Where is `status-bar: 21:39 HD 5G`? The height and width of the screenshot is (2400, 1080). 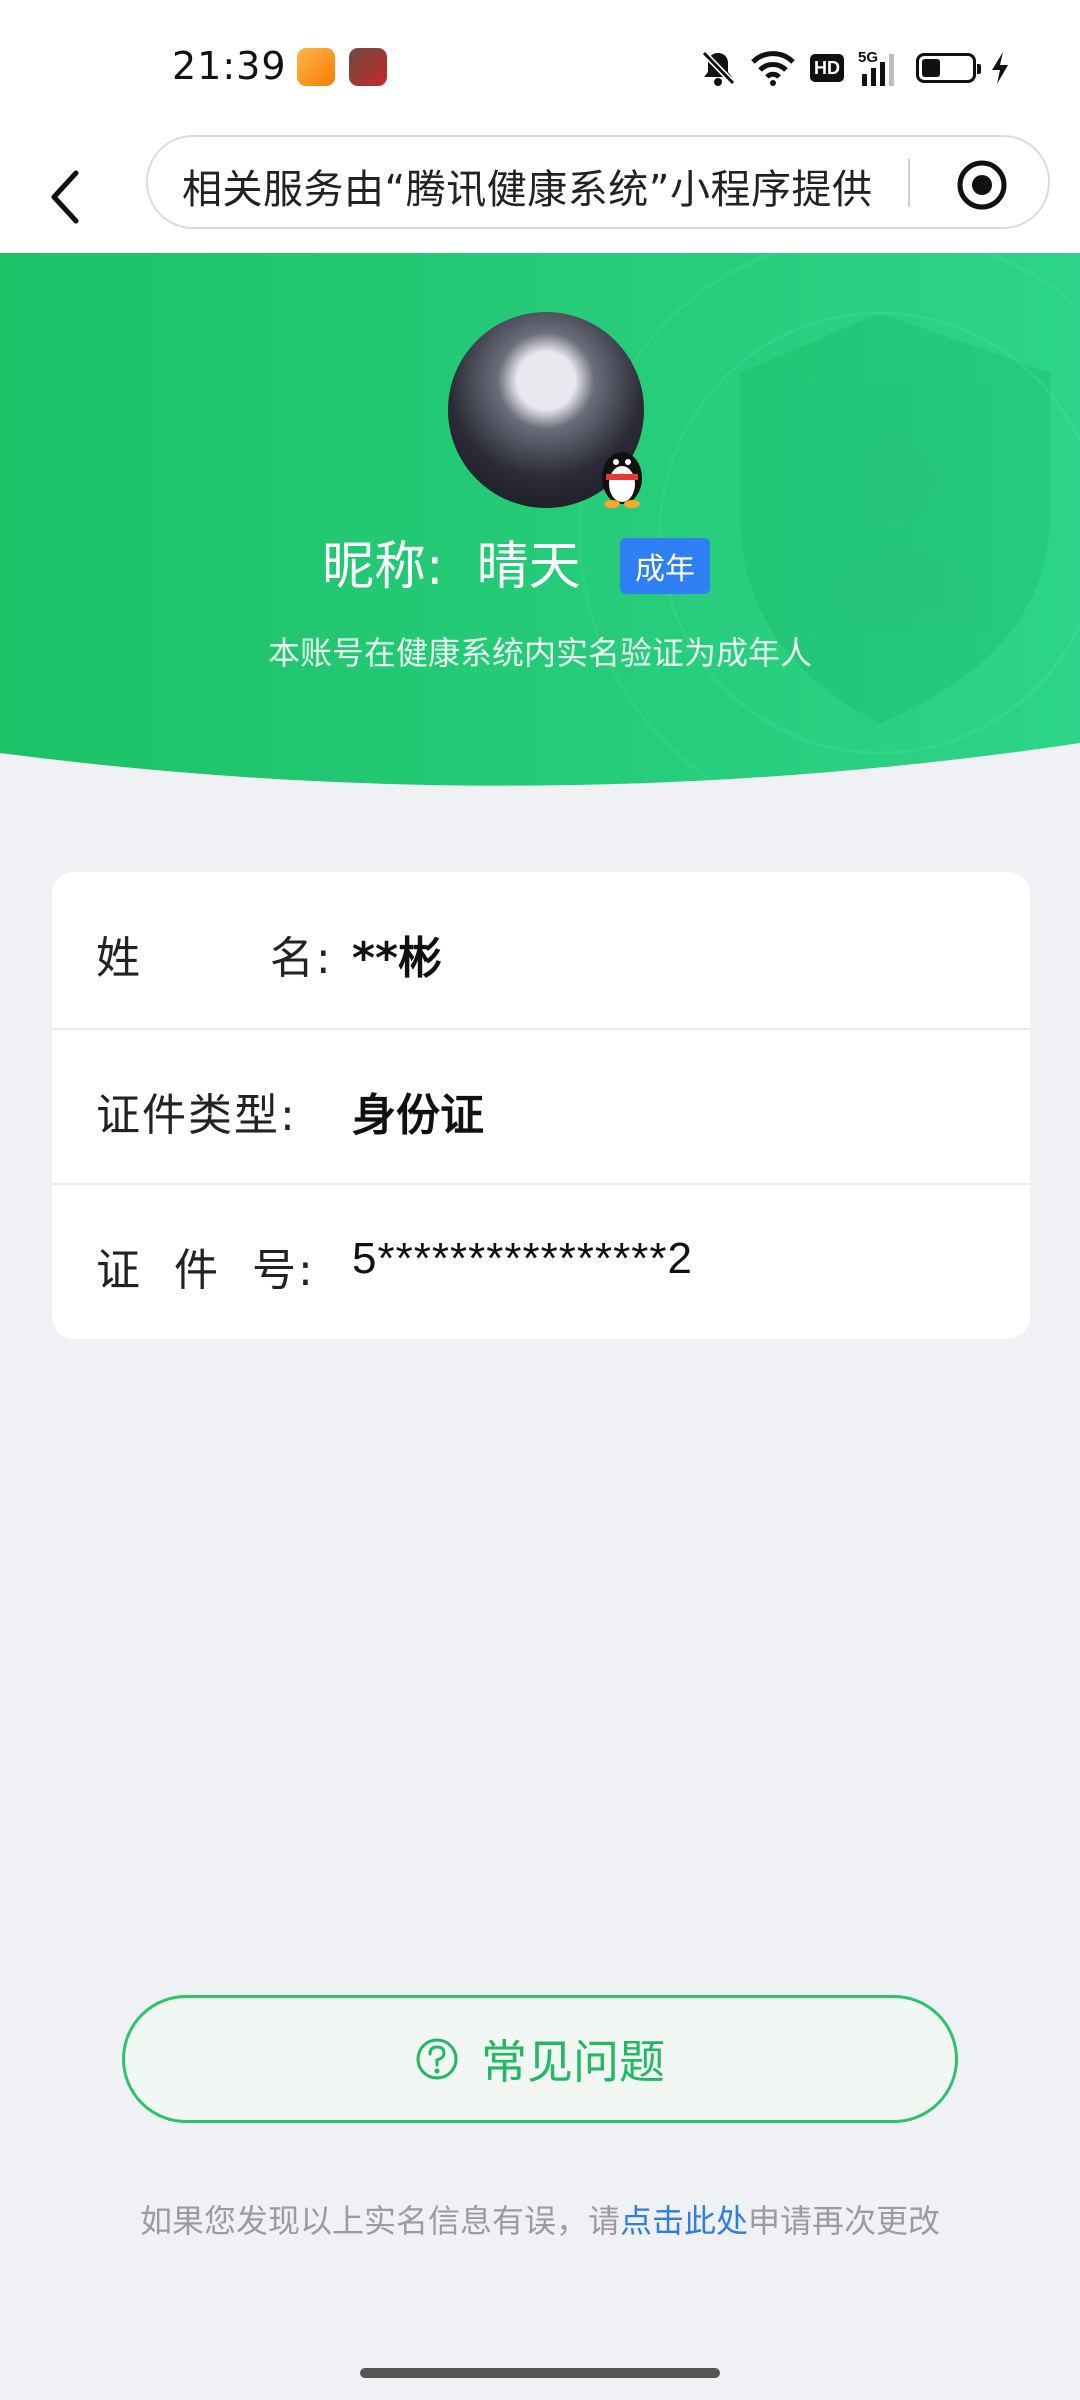 status-bar: 21:39 HD 5G is located at coordinates (540, 67).